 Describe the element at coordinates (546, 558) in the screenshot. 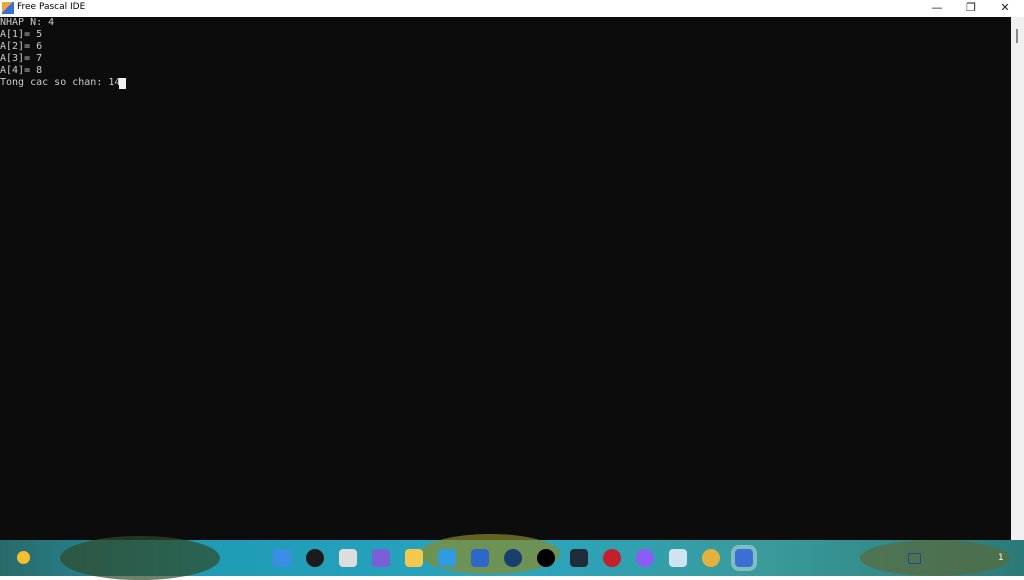

I see `tiktok-taskbar-icon` at that location.